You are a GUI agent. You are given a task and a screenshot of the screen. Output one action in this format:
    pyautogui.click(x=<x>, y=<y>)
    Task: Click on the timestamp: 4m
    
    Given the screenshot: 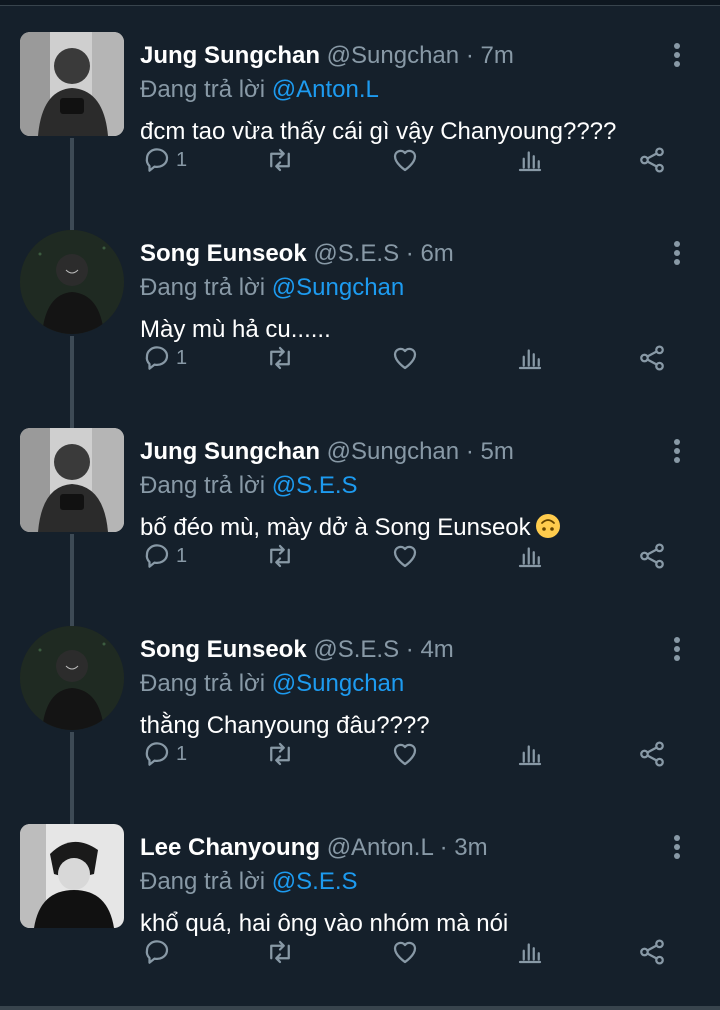 What is the action you would take?
    pyautogui.click(x=436, y=649)
    